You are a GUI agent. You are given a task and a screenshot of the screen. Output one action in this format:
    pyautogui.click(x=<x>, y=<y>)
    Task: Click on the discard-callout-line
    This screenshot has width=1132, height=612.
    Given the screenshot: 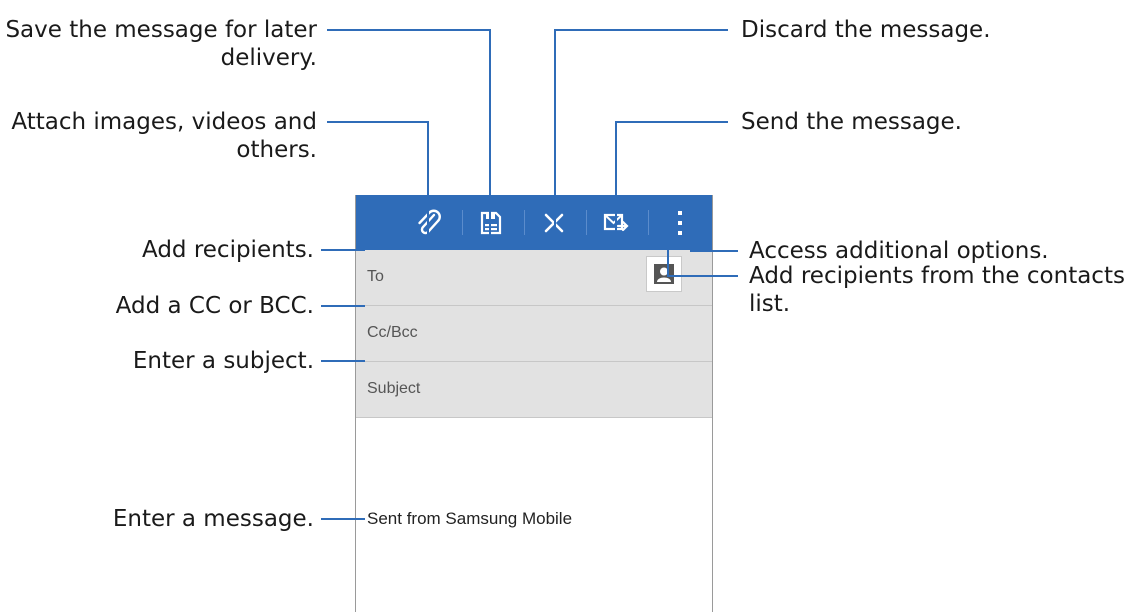 What is the action you would take?
    pyautogui.click(x=641, y=133)
    